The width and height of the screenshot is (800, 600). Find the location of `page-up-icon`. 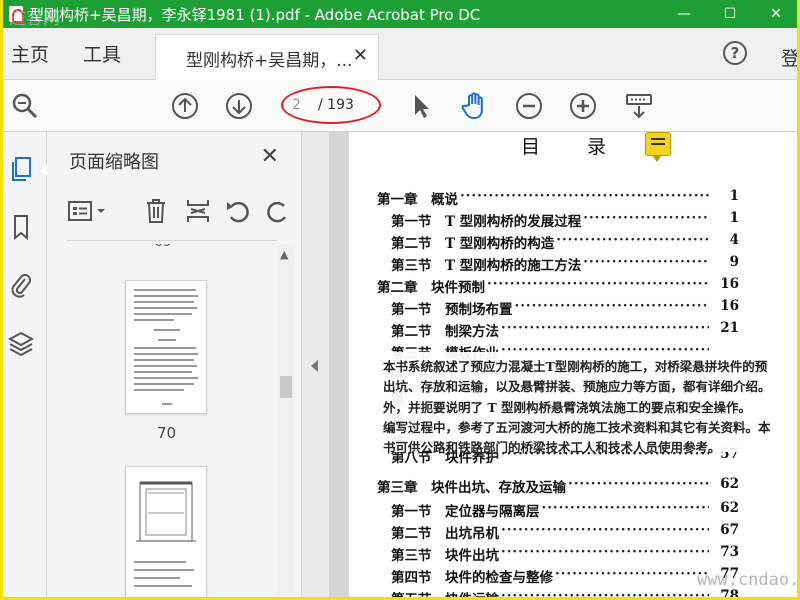

page-up-icon is located at coordinates (185, 106).